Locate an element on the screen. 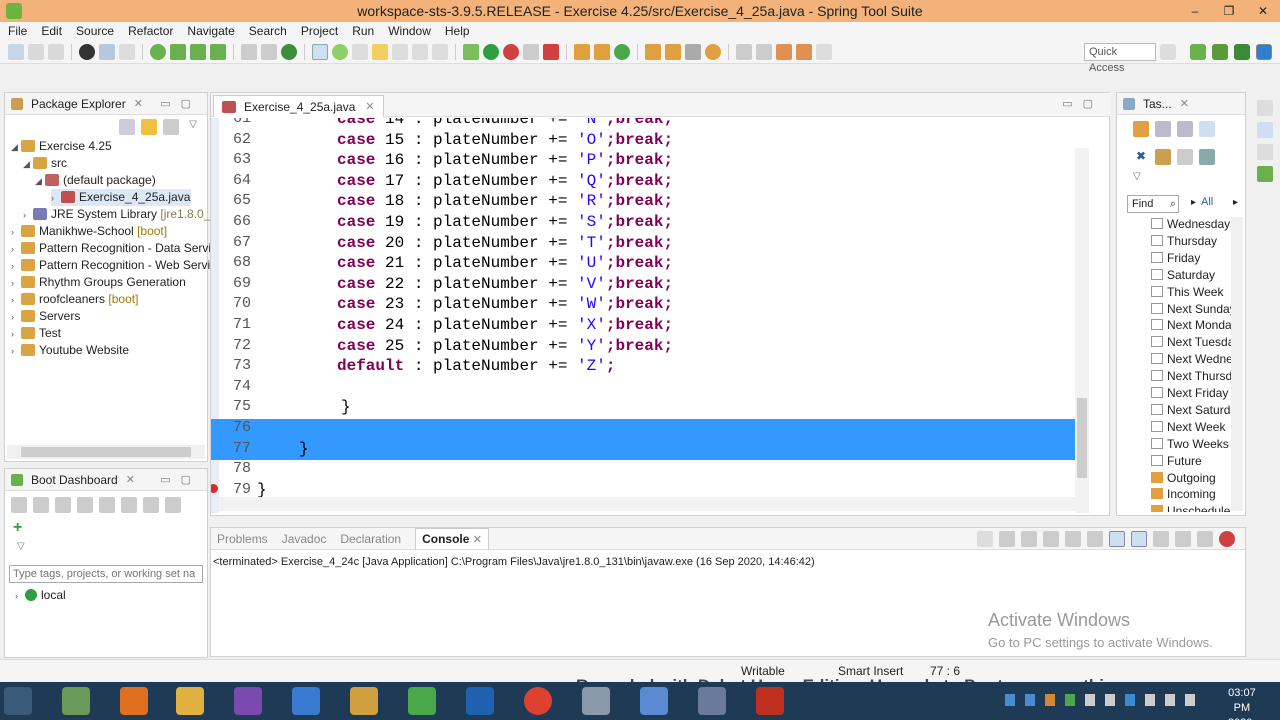  code-line: 69 case 22 : plateNumber += 'V';break; is located at coordinates (646, 285).